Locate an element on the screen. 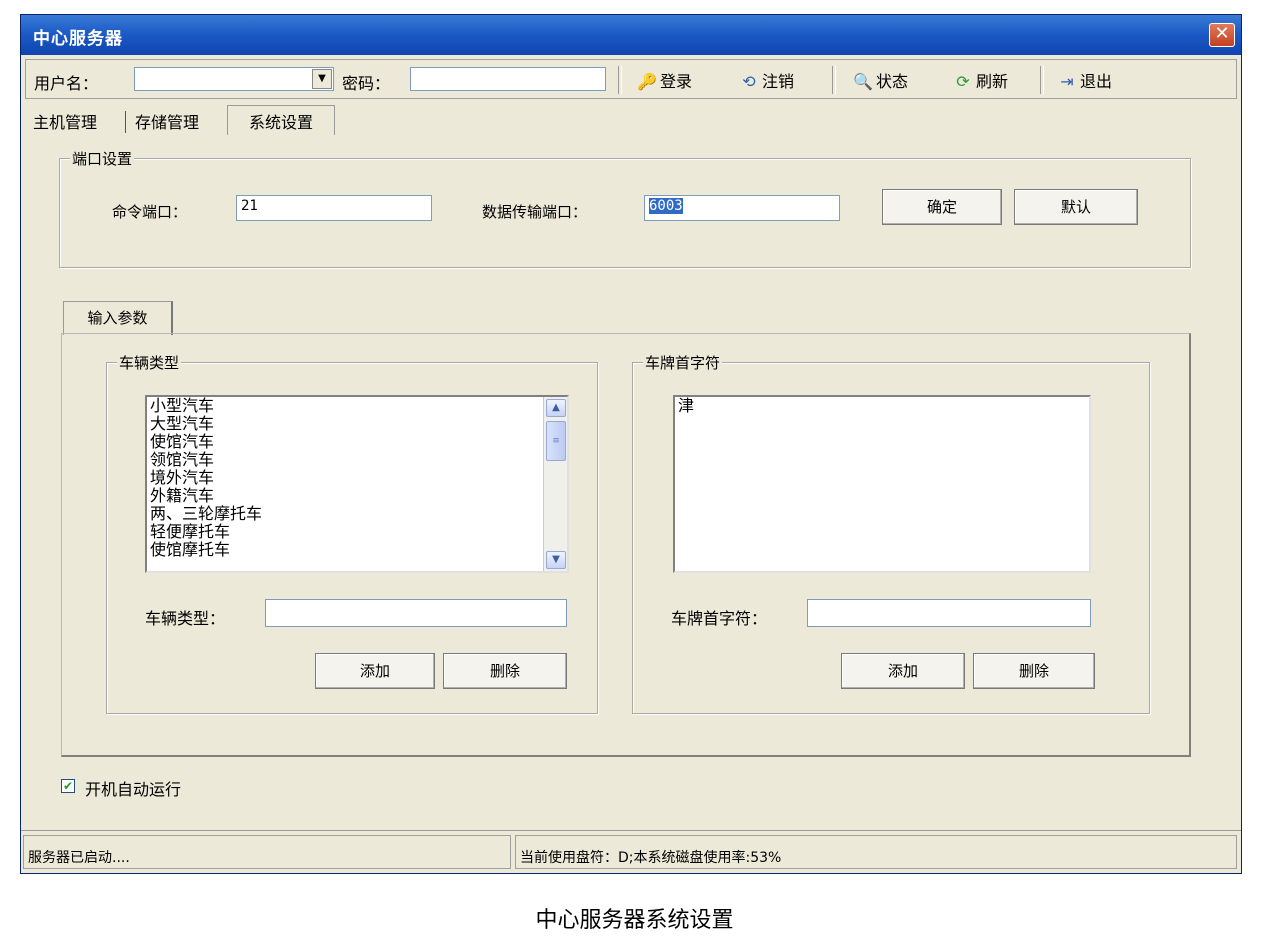 The image size is (1269, 943). confirm-button: 确定 is located at coordinates (942, 207).